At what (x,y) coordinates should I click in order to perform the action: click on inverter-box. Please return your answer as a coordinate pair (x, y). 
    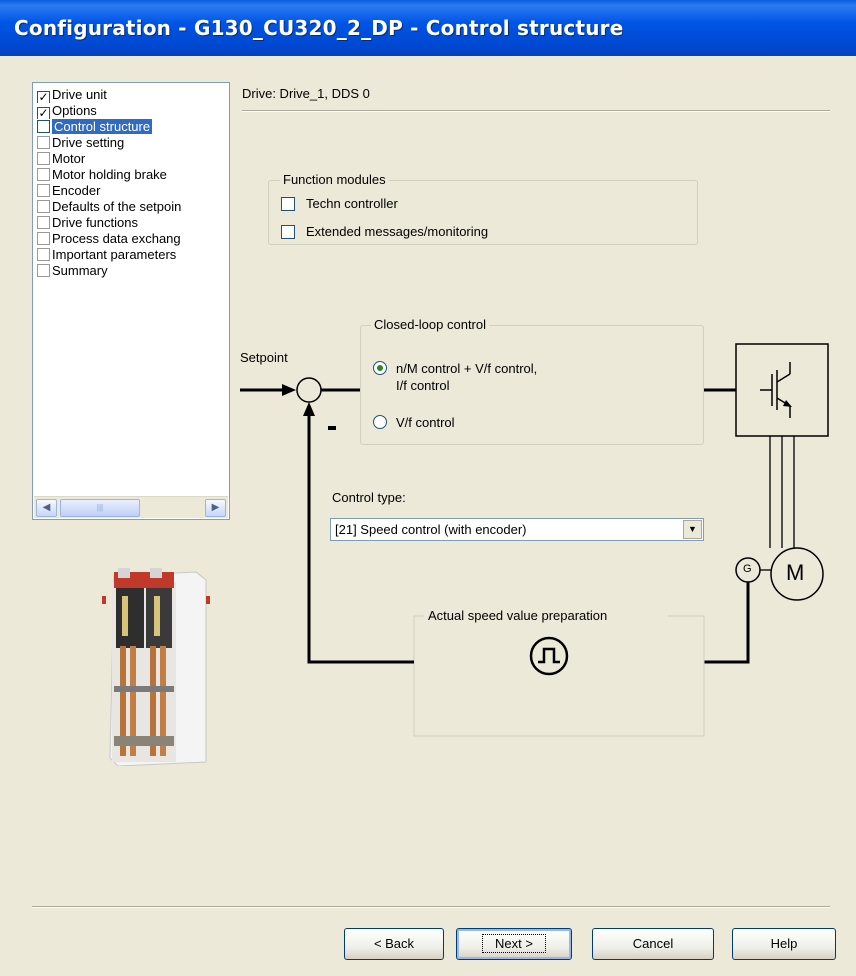
    Looking at the image, I should click on (782, 390).